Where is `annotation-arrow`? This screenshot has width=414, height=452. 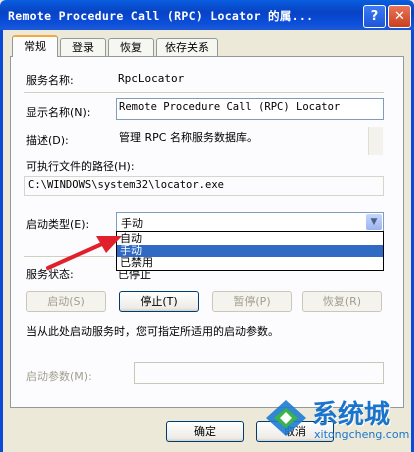
annotation-arrow is located at coordinates (84, 253).